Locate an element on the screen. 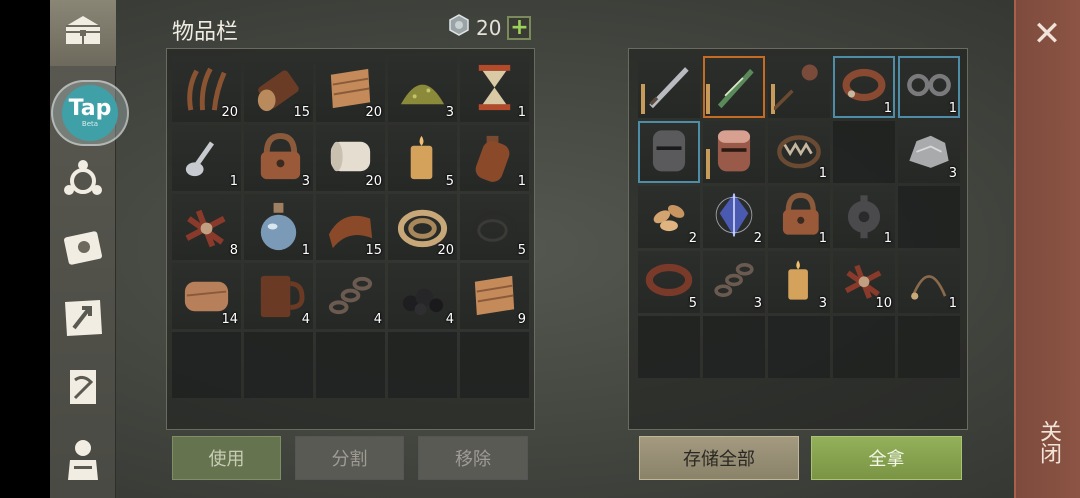  item-count: 10 is located at coordinates (883, 303).